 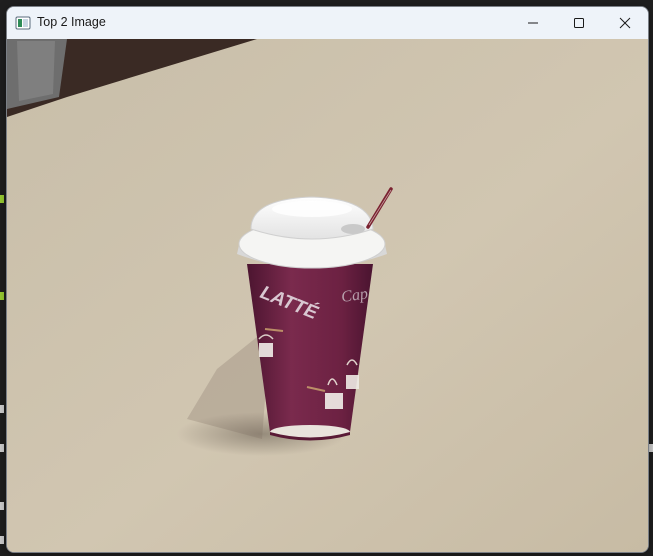 I want to click on close-button, so click(x=625, y=23).